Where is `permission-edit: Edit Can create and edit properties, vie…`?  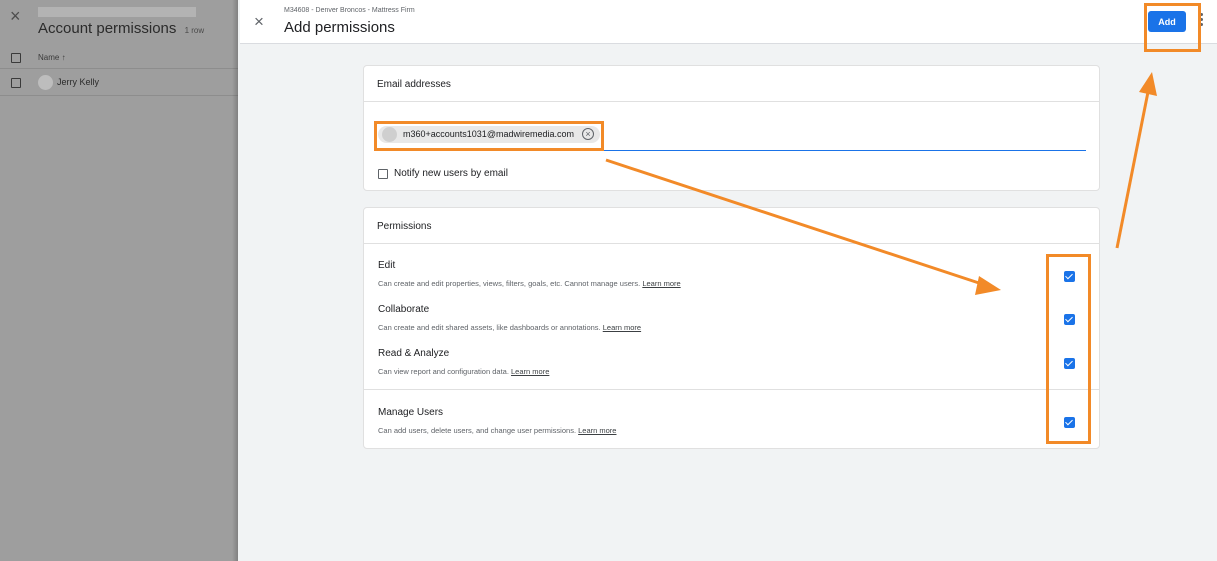 permission-edit: Edit Can create and edit properties, vie… is located at coordinates (728, 274).